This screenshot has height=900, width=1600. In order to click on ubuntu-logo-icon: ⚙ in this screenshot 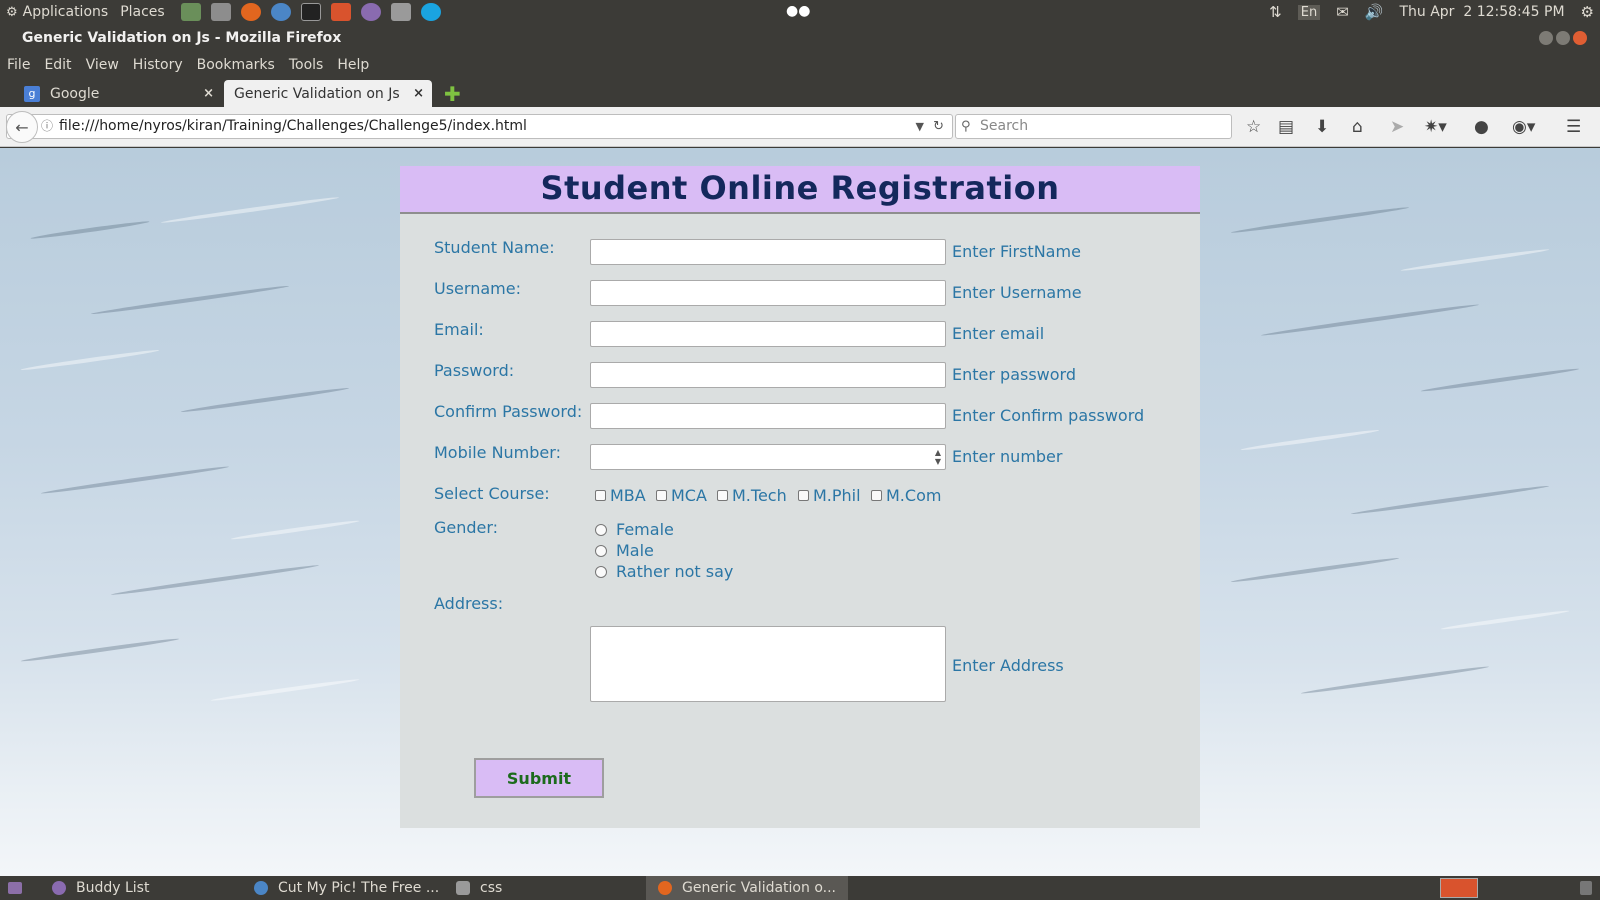, I will do `click(12, 12)`.